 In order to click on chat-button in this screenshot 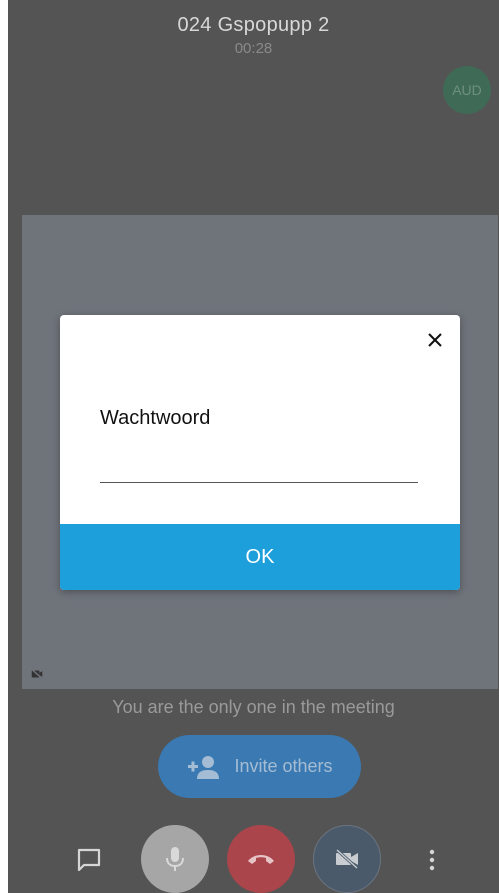, I will do `click(89, 860)`.